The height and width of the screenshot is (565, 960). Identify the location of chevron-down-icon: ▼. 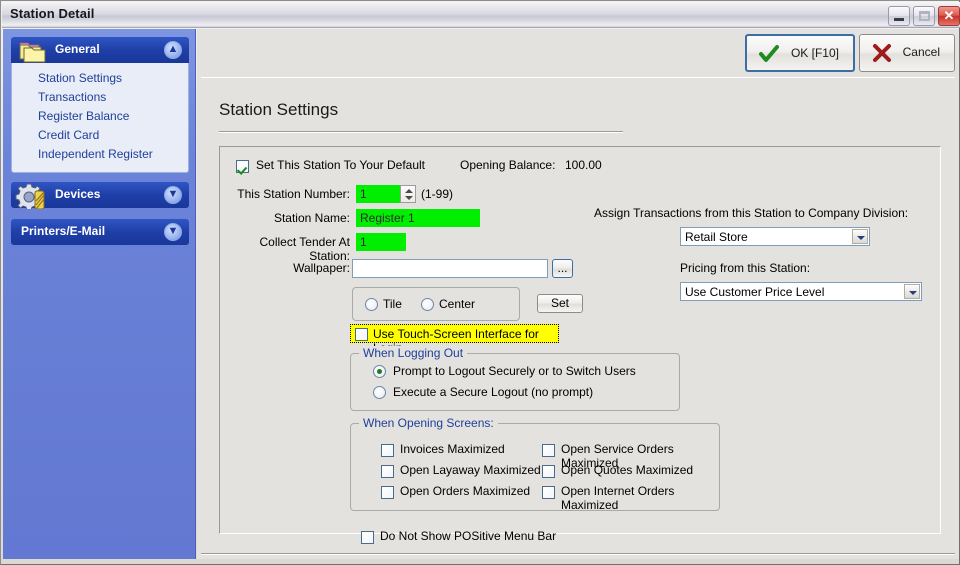
(173, 195).